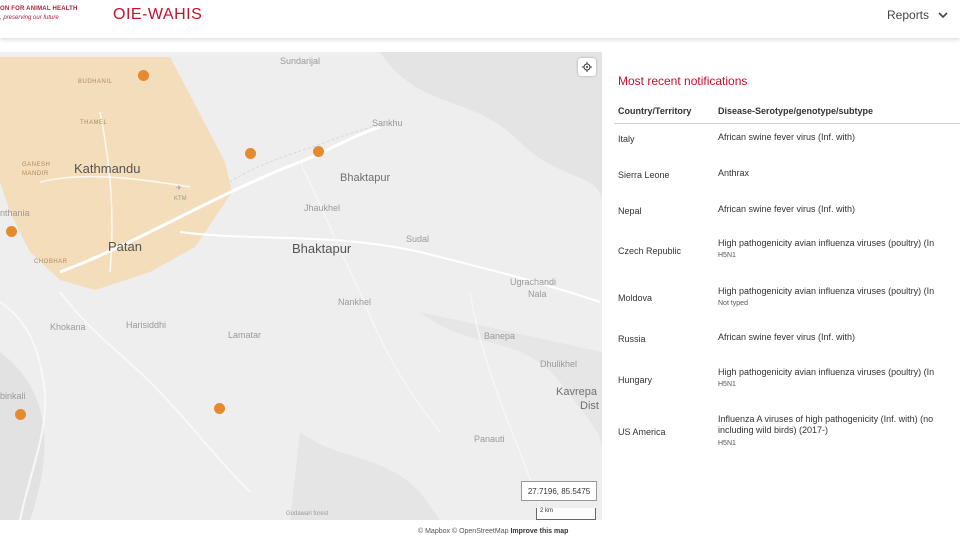 The image size is (960, 540). I want to click on label-bhinkali: binkali, so click(13, 396).